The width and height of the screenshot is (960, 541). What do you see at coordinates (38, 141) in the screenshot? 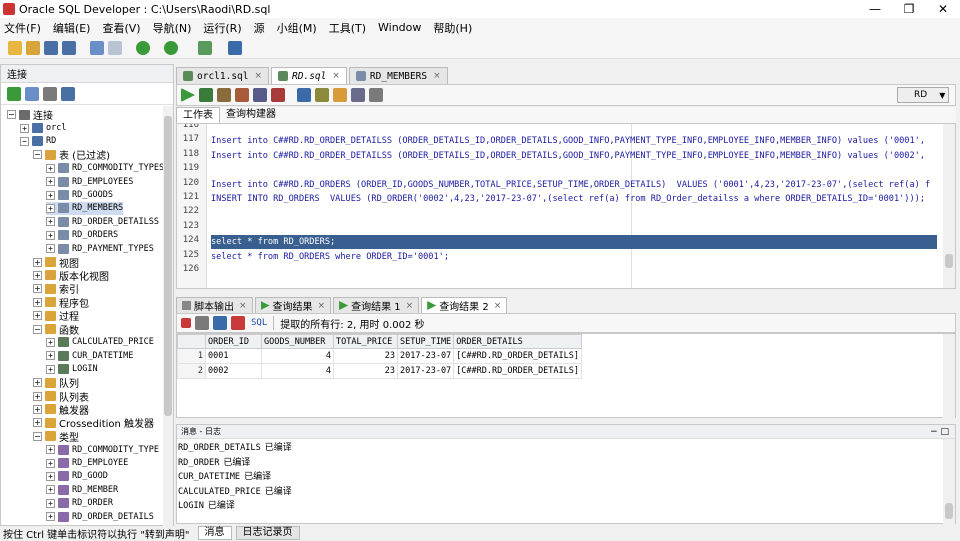
I see `tree-node: − RD` at bounding box center [38, 141].